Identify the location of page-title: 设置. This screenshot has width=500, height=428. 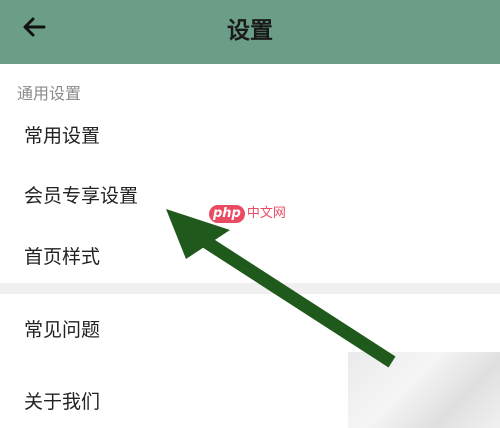
(250, 31).